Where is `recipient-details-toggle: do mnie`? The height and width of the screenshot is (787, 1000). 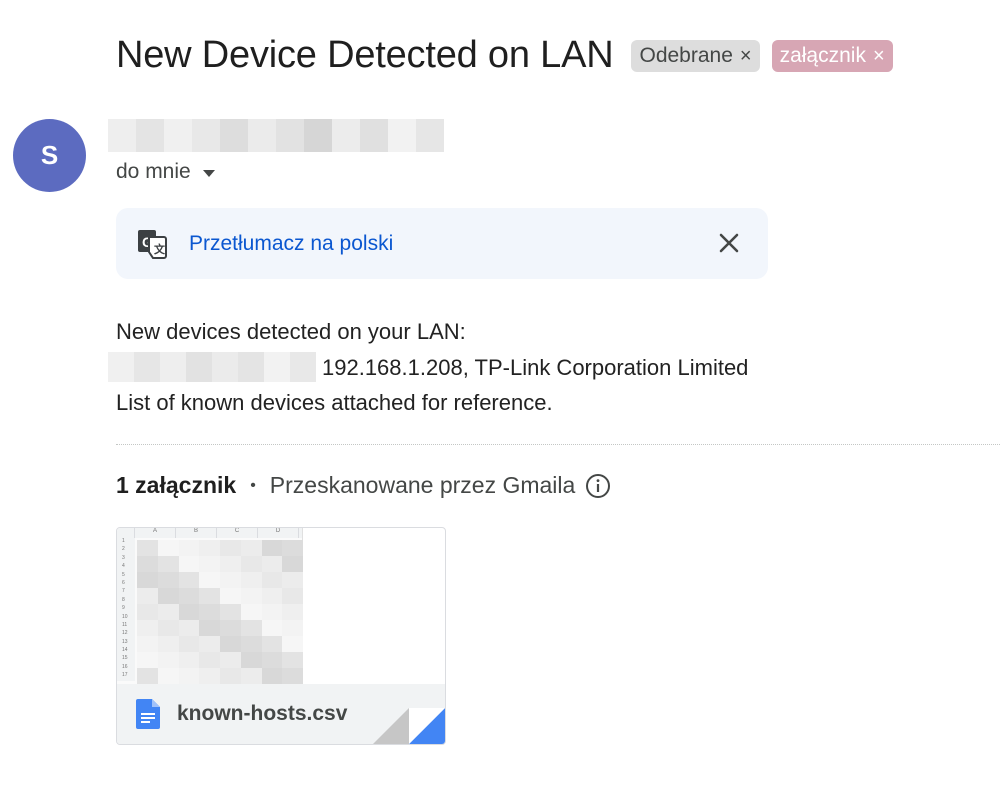
recipient-details-toggle: do mnie is located at coordinates (165, 172).